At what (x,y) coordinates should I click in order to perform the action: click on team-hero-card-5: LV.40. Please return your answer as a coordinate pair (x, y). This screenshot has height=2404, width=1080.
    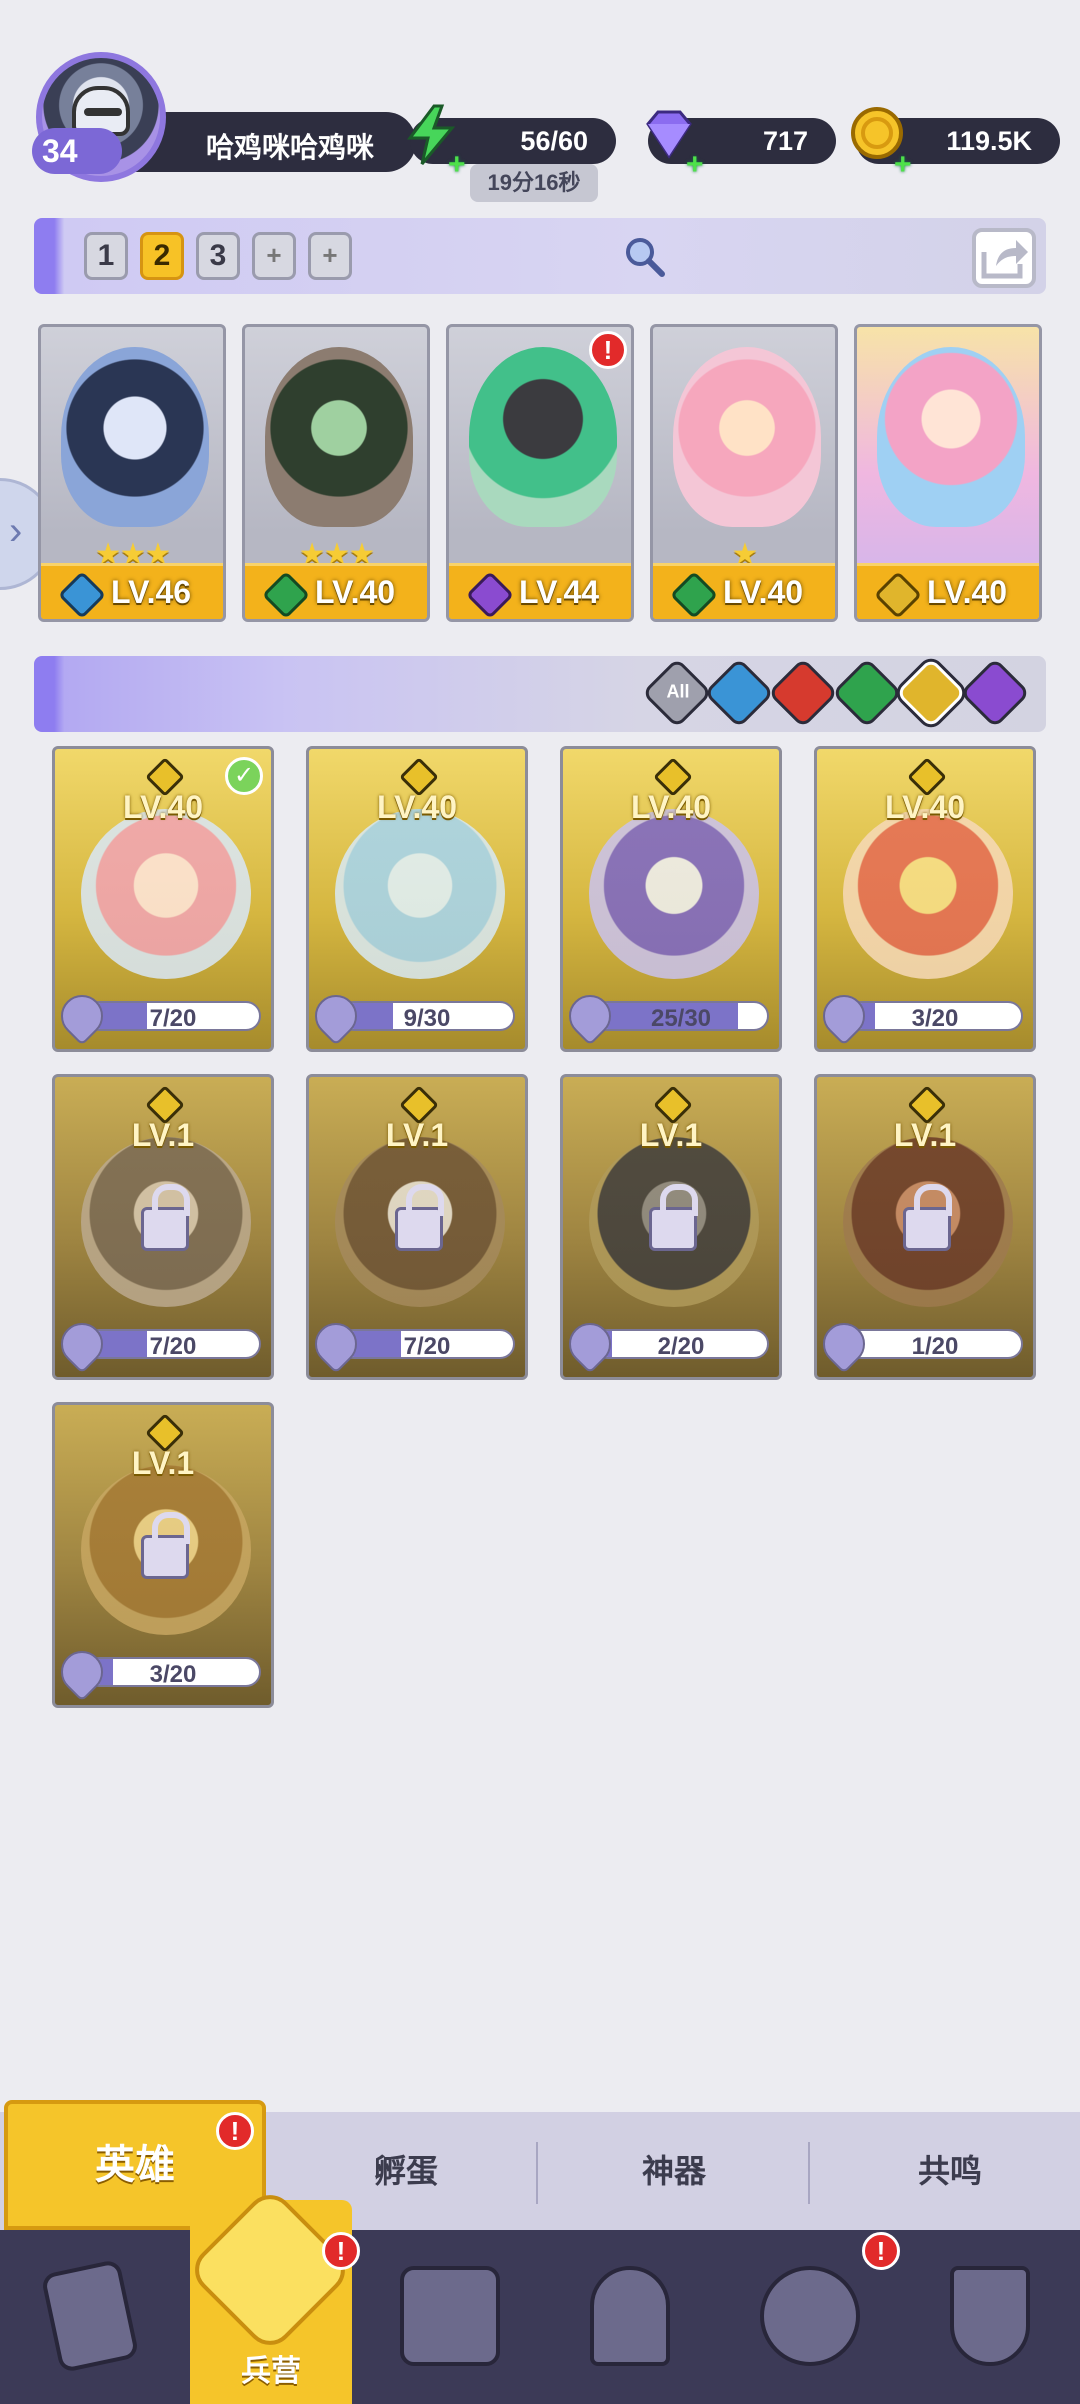
    Looking at the image, I should click on (948, 473).